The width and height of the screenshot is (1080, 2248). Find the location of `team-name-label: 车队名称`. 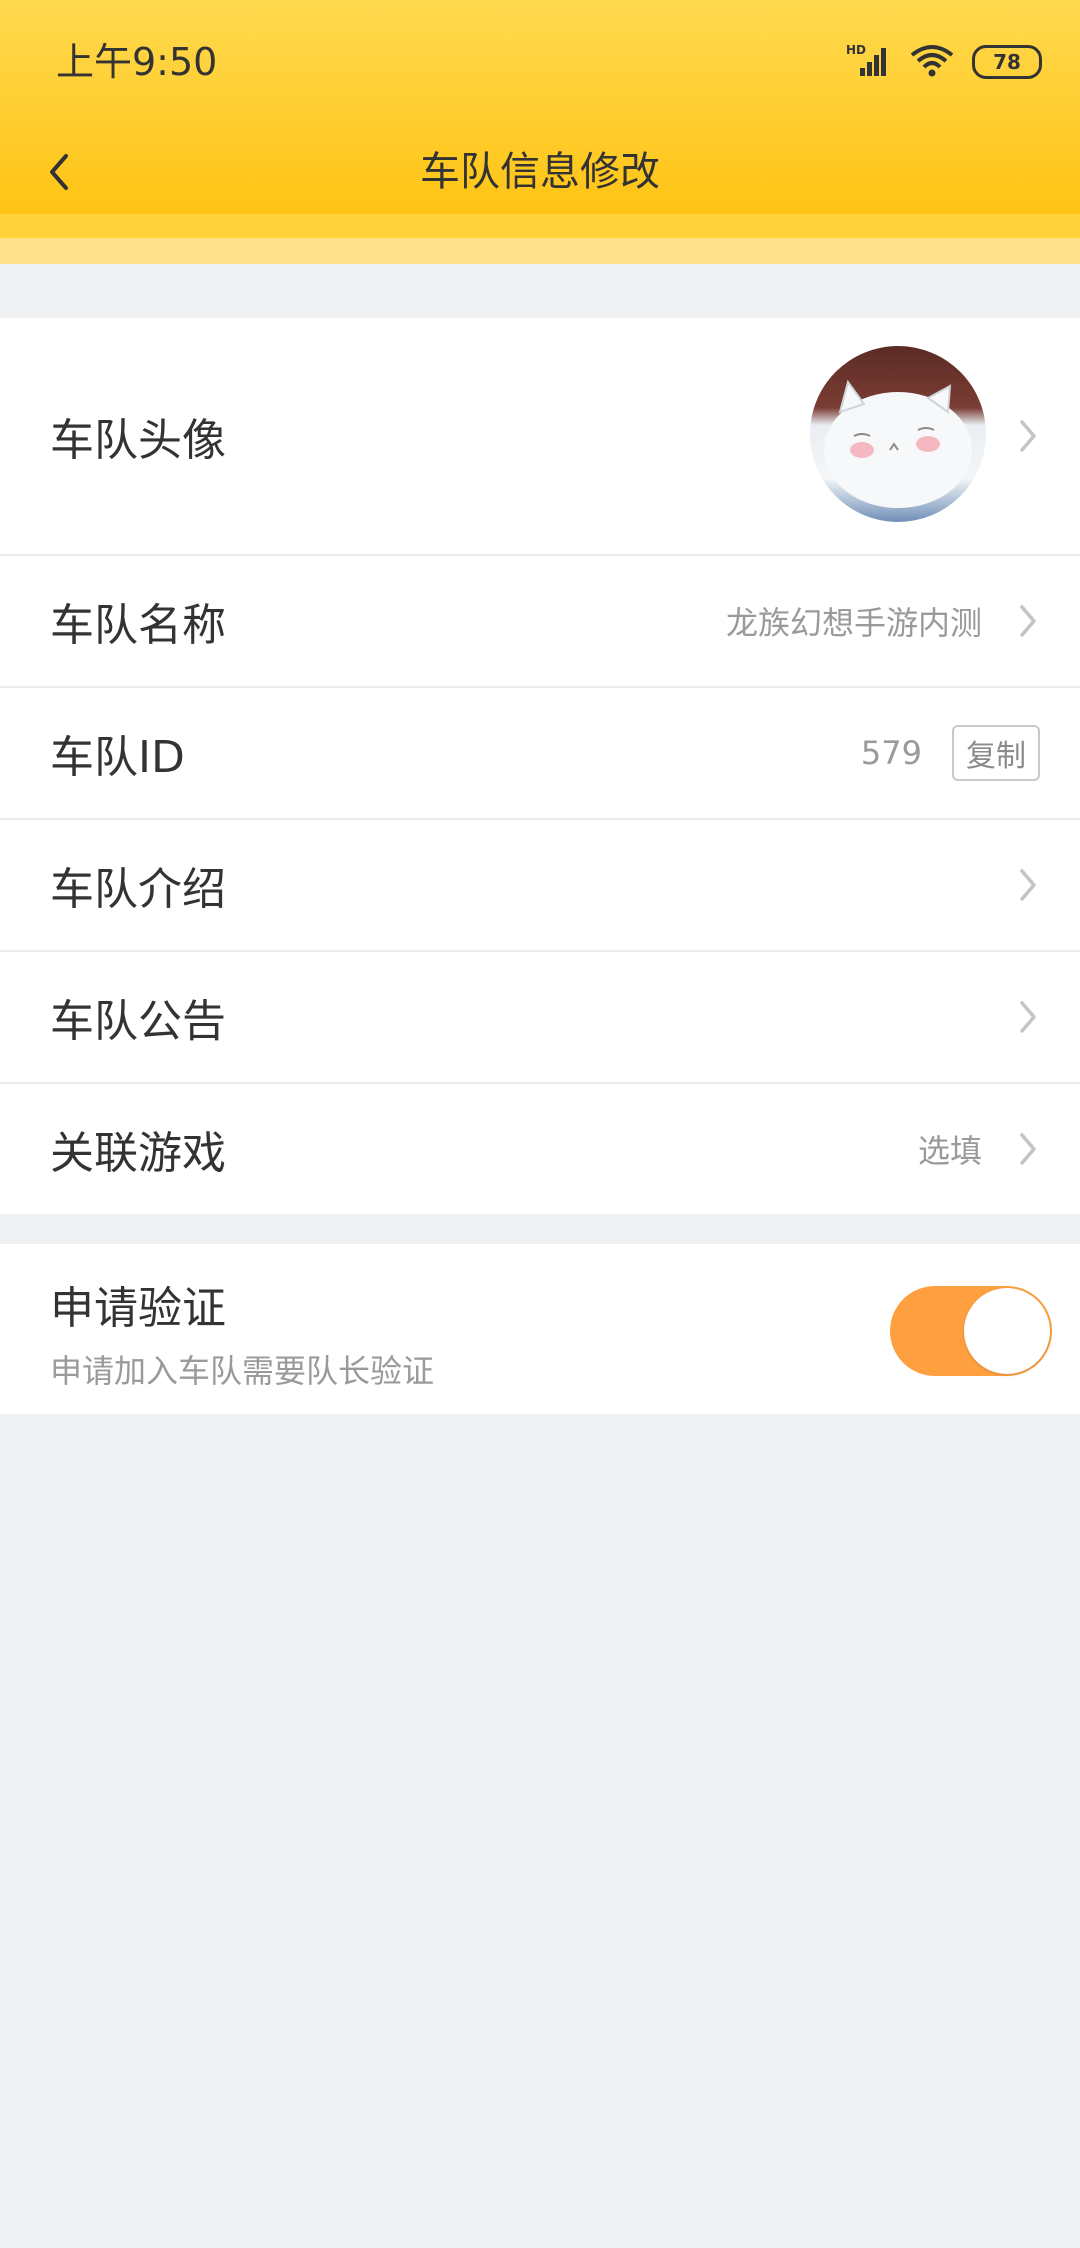

team-name-label: 车队名称 is located at coordinates (138, 625).